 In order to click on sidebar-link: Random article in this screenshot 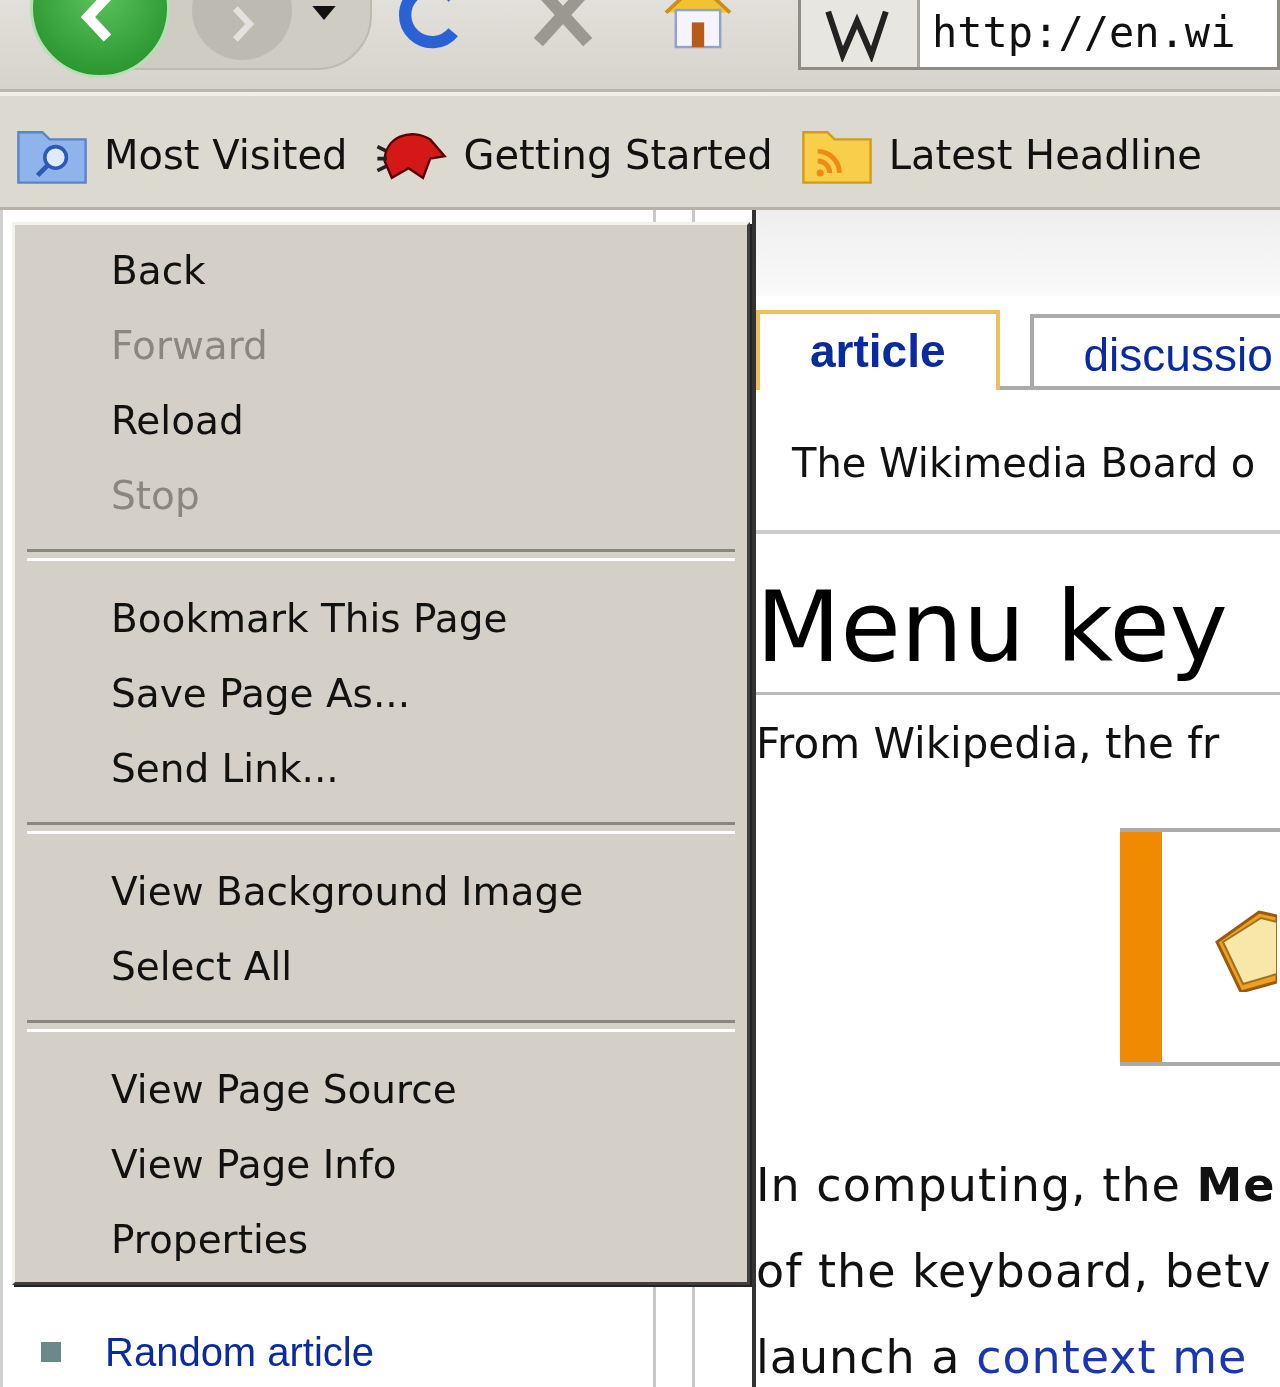, I will do `click(239, 1352)`.